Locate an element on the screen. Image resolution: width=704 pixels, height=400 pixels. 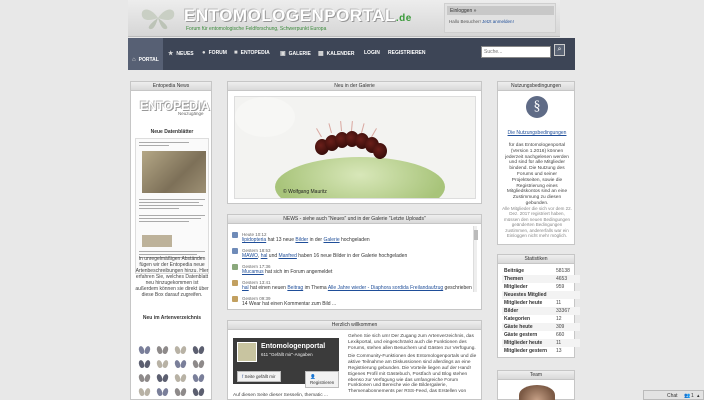
login-toggle: Einloggen » is located at coordinates (500, 10).